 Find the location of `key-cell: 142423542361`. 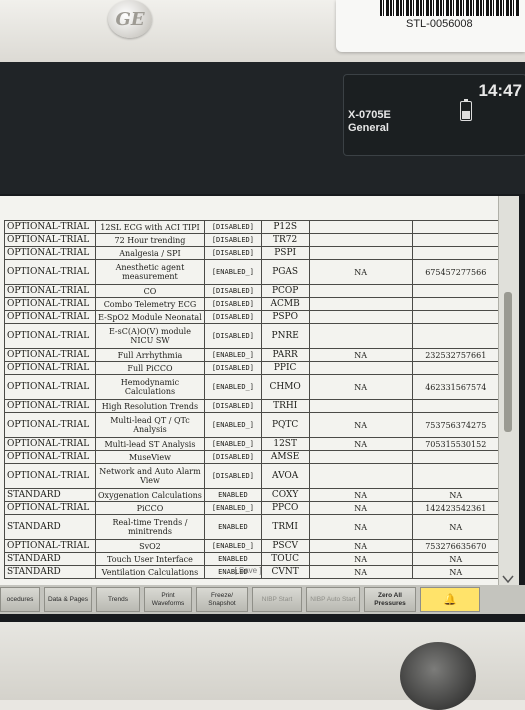

key-cell: 142423542361 is located at coordinates (455, 508).